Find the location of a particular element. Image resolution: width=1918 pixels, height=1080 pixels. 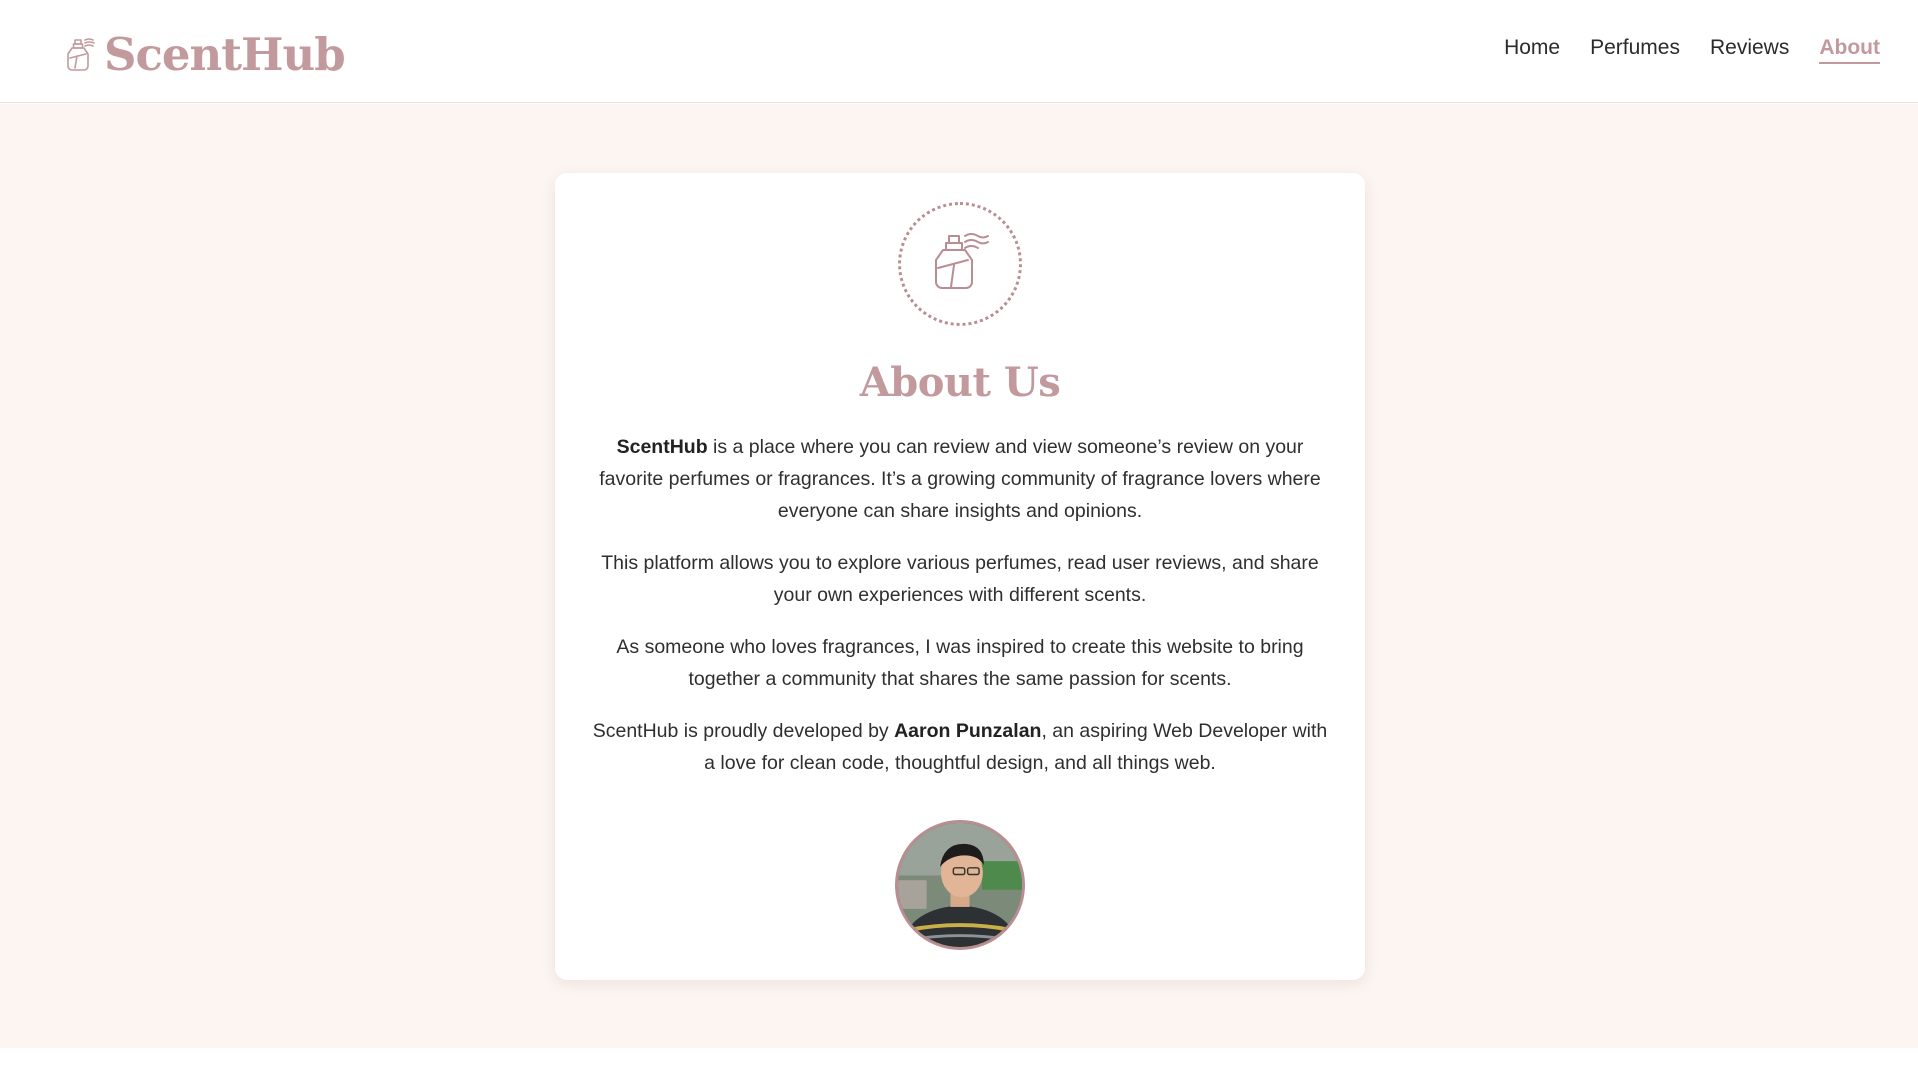

developer-photo is located at coordinates (960, 885).